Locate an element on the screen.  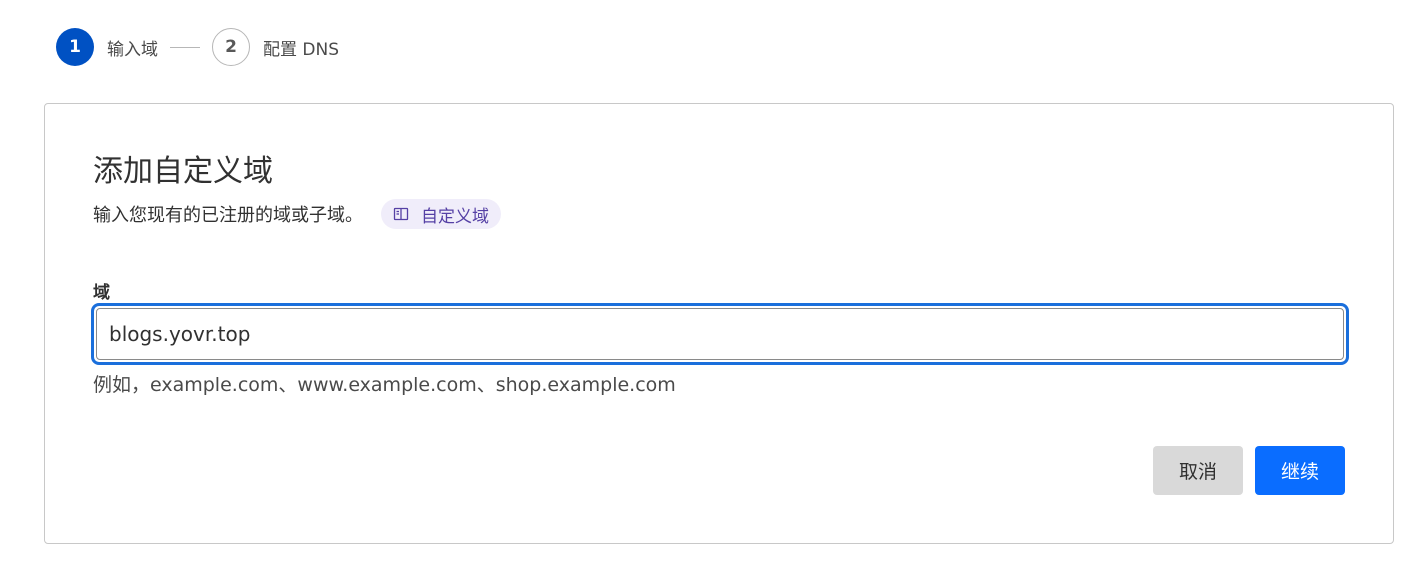
card-subtitle: 输入您现有的已注册的域或子域。 is located at coordinates (228, 215).